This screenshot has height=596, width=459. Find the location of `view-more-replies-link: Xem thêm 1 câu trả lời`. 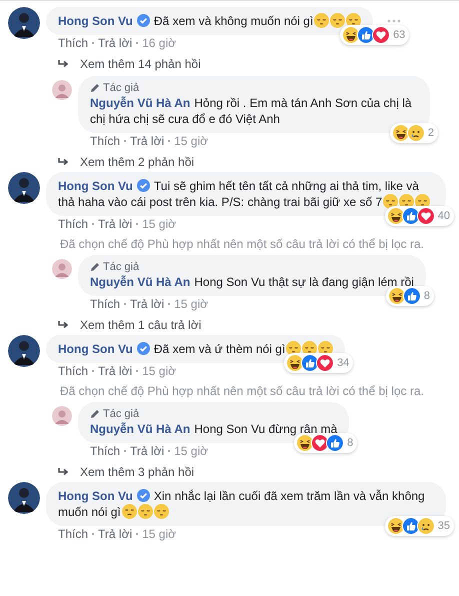

view-more-replies-link: Xem thêm 1 câu trả lời is located at coordinates (254, 325).